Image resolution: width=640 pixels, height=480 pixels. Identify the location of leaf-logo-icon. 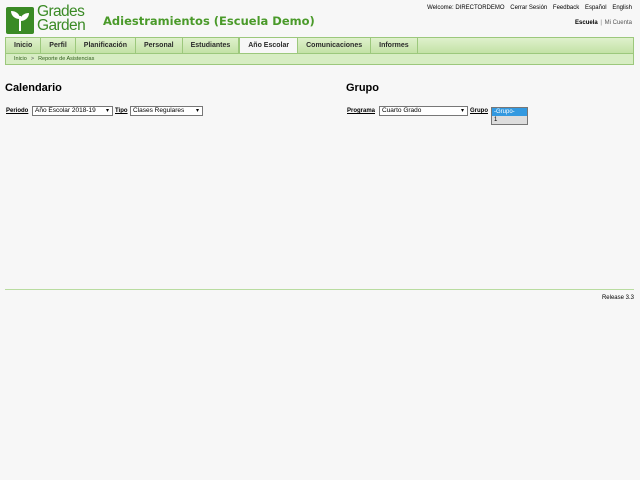
(20, 20).